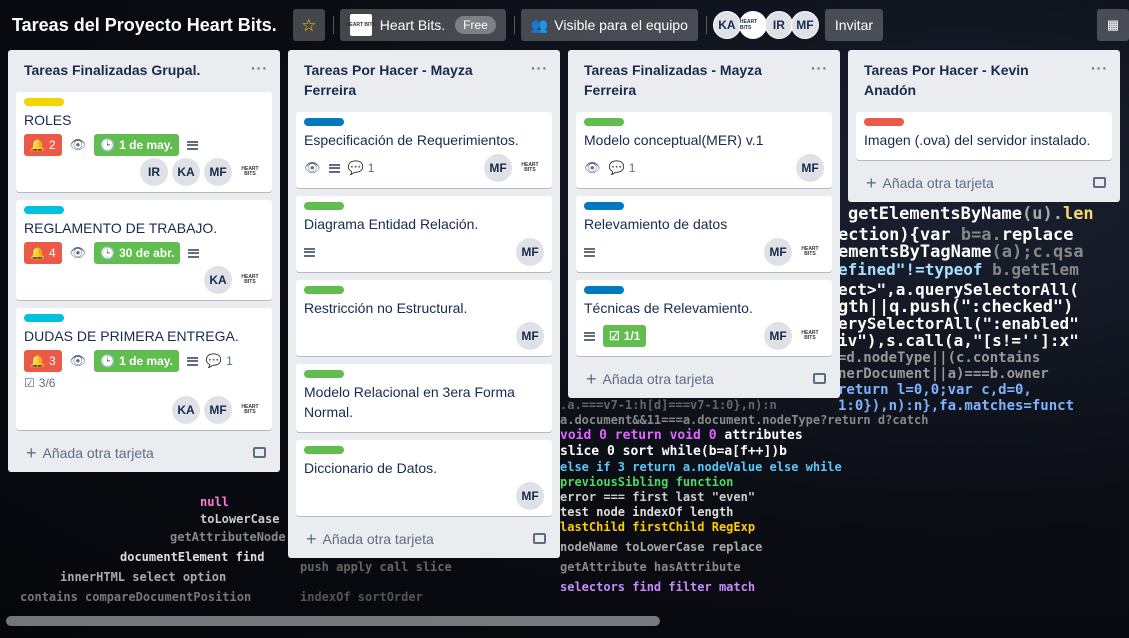  Describe the element at coordinates (804, 25) in the screenshot. I see `member-avatar: MF` at that location.